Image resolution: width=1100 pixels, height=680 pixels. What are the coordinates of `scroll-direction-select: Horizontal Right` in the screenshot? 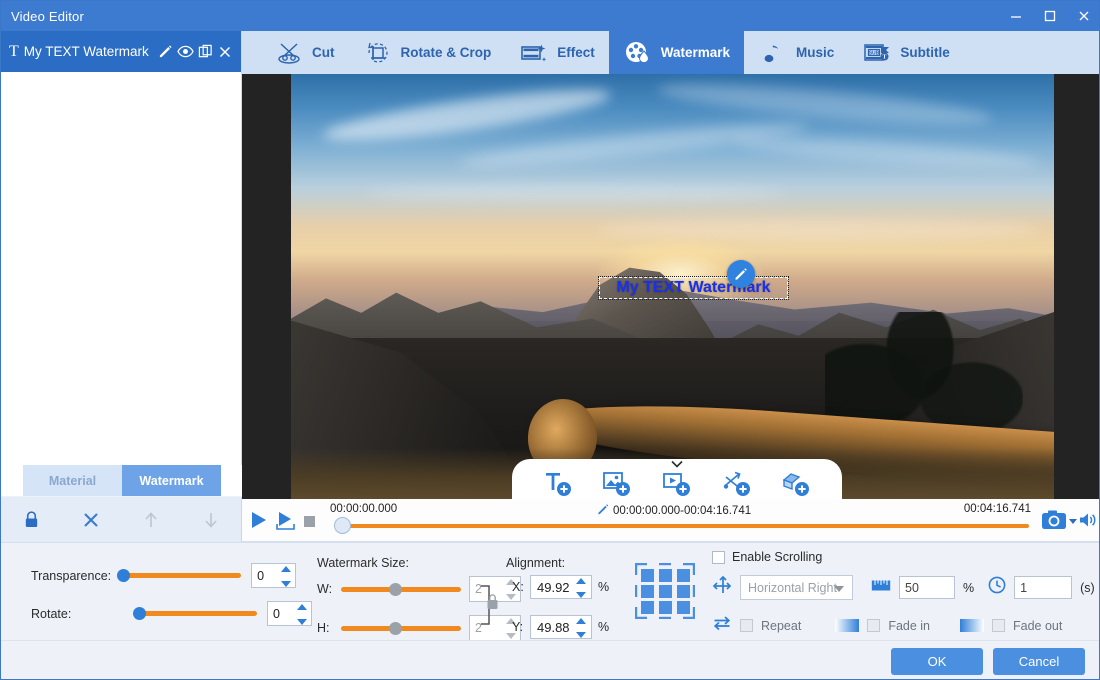 It's located at (796, 587).